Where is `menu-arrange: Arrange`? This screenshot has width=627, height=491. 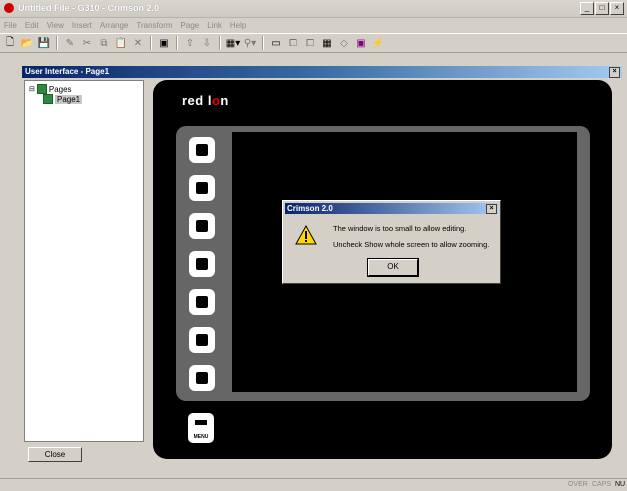 menu-arrange: Arrange is located at coordinates (114, 25).